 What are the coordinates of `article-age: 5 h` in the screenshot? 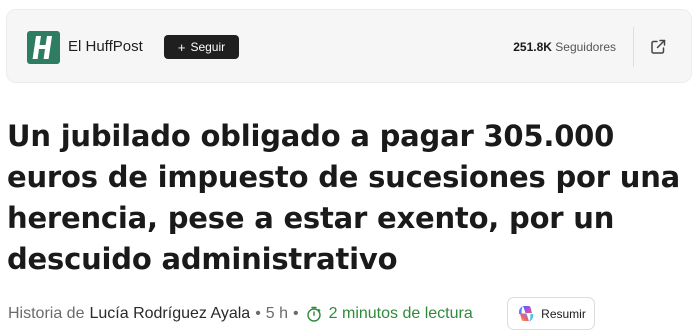 It's located at (277, 313).